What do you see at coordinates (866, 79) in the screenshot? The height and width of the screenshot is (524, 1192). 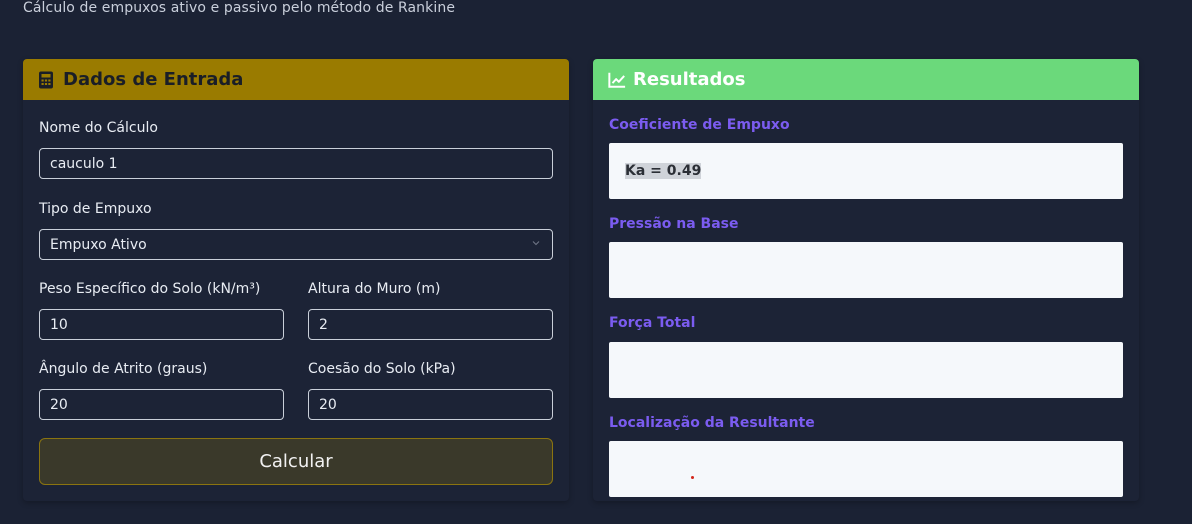 I see `results-card-header: Resultados` at bounding box center [866, 79].